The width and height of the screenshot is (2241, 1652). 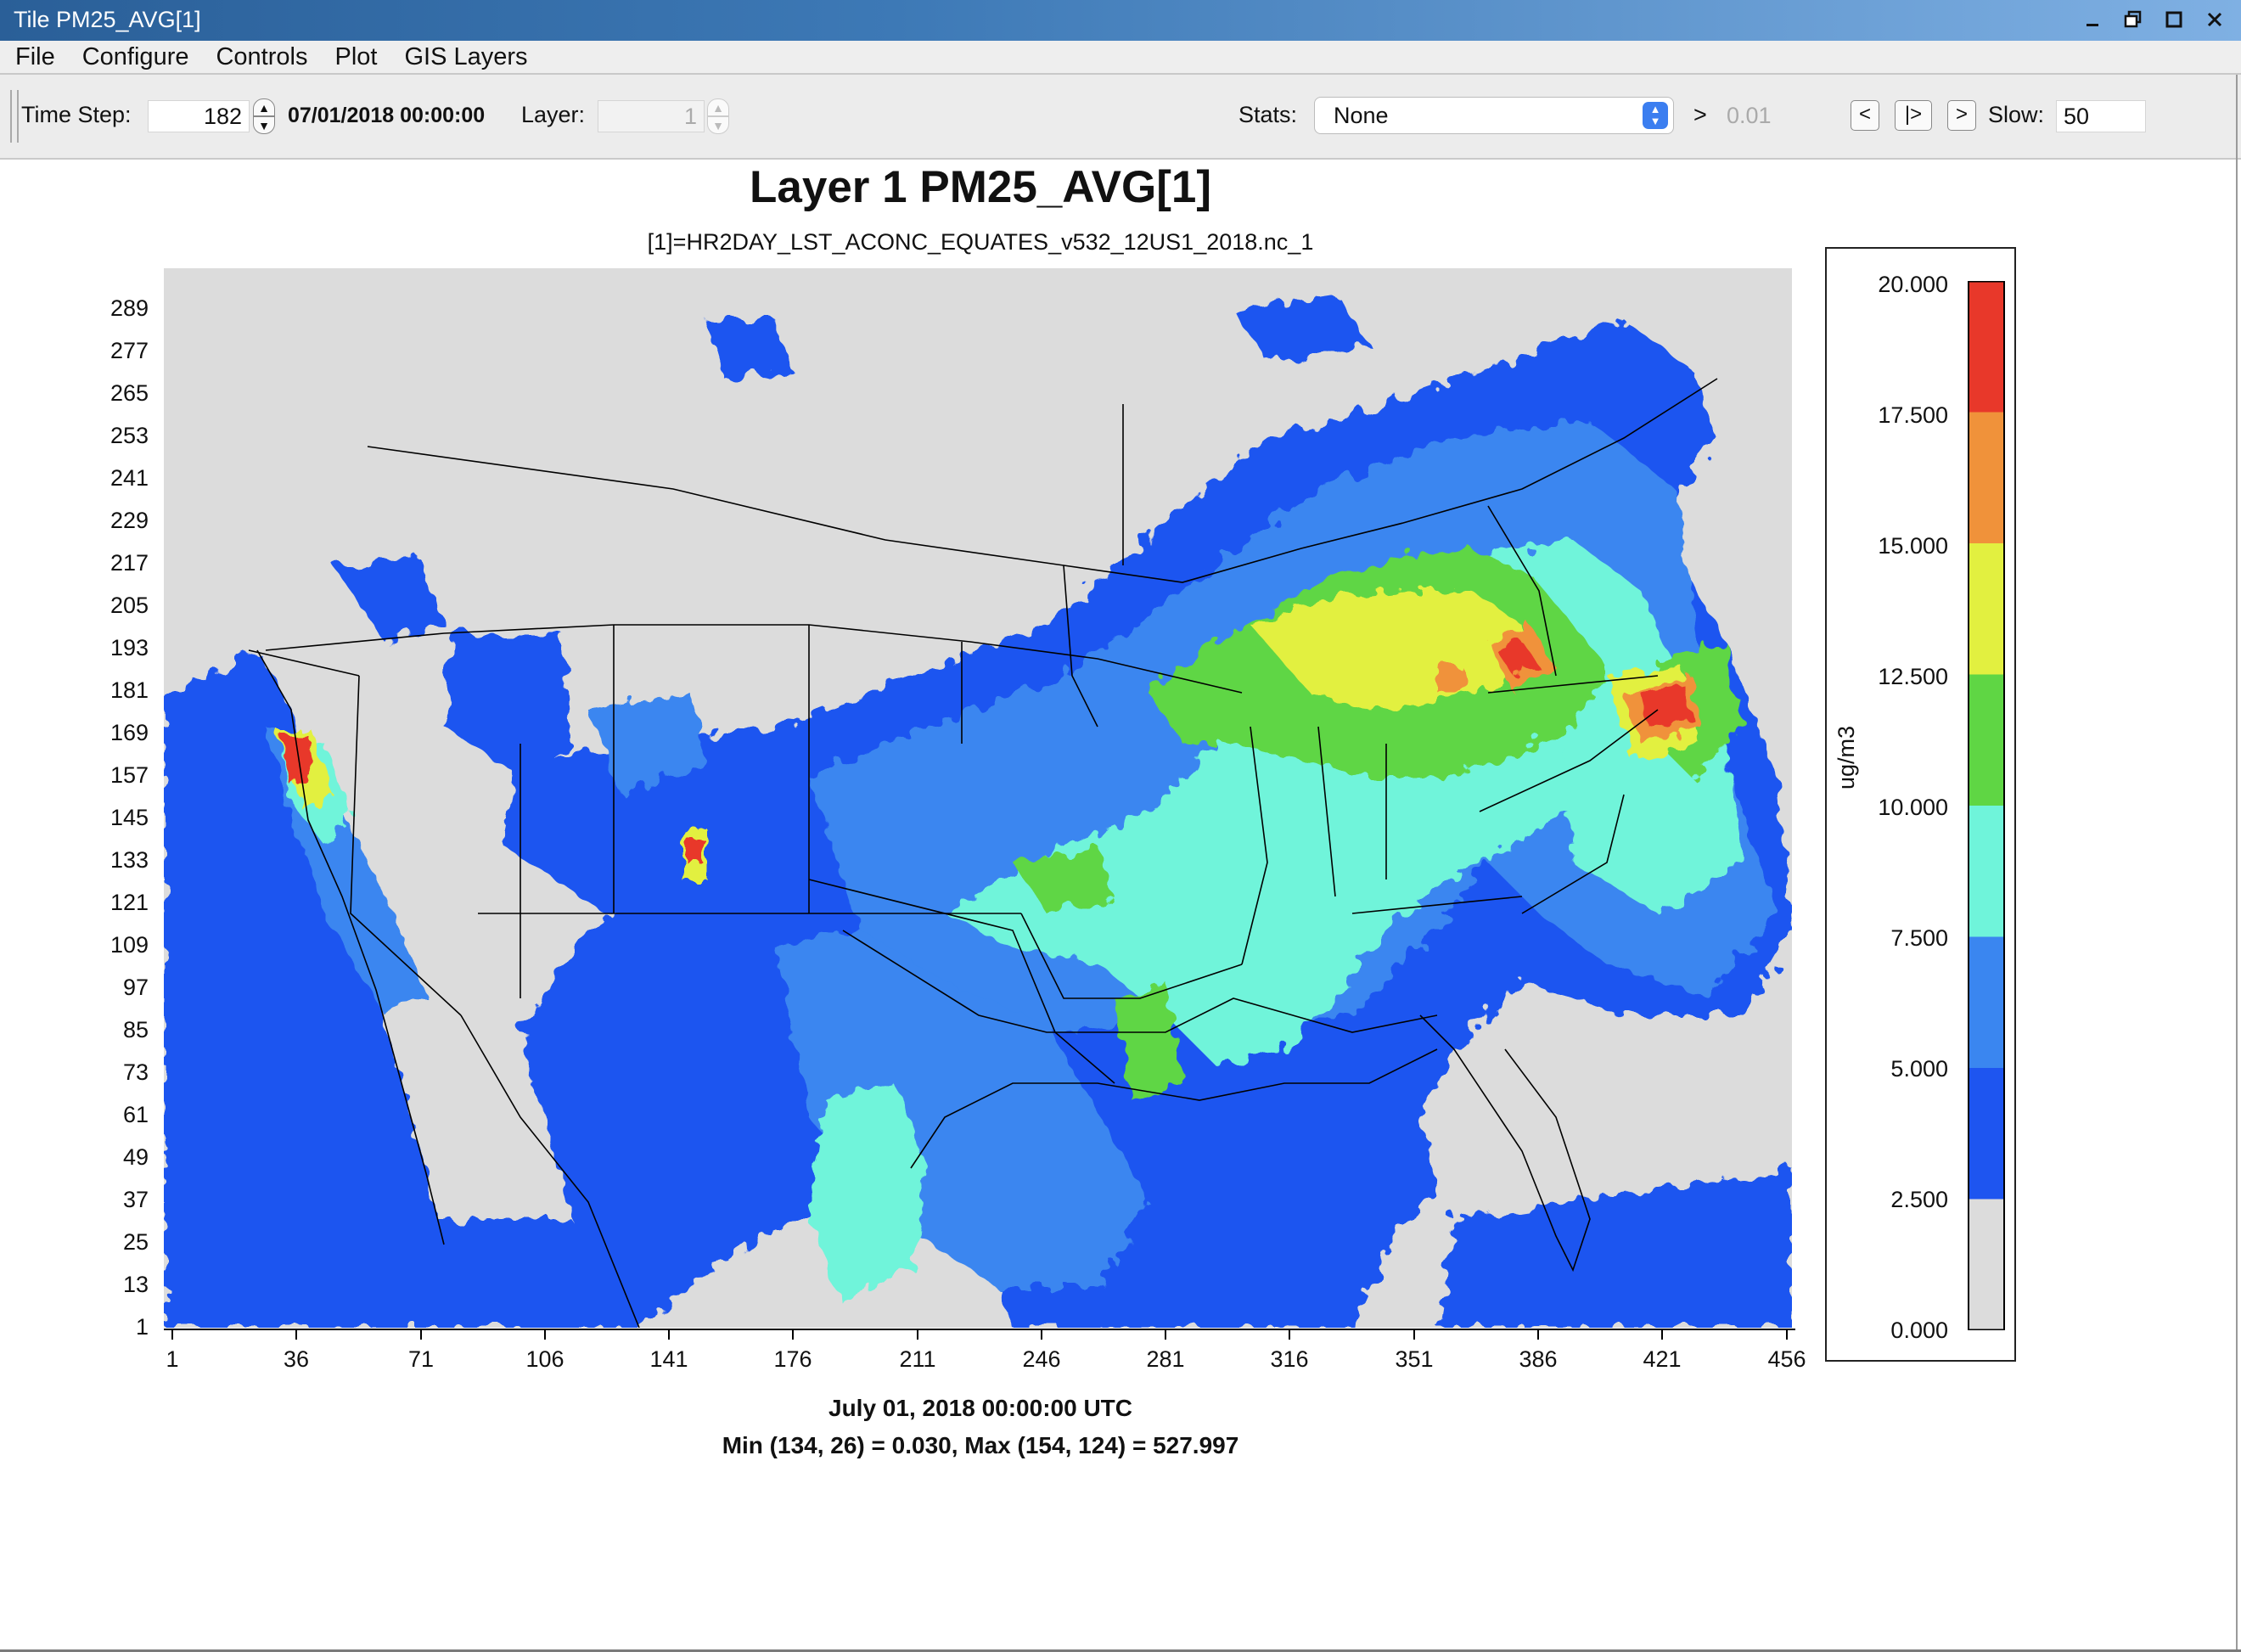 What do you see at coordinates (129, 817) in the screenshot?
I see `y-tick-label: 145` at bounding box center [129, 817].